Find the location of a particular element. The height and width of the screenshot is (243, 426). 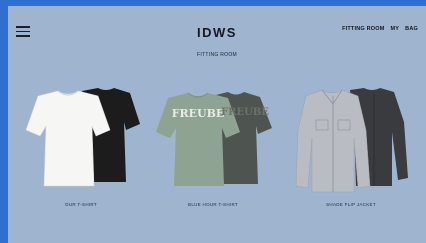

nav-fitting-room-link: FITTING ROOM is located at coordinates (363, 29).